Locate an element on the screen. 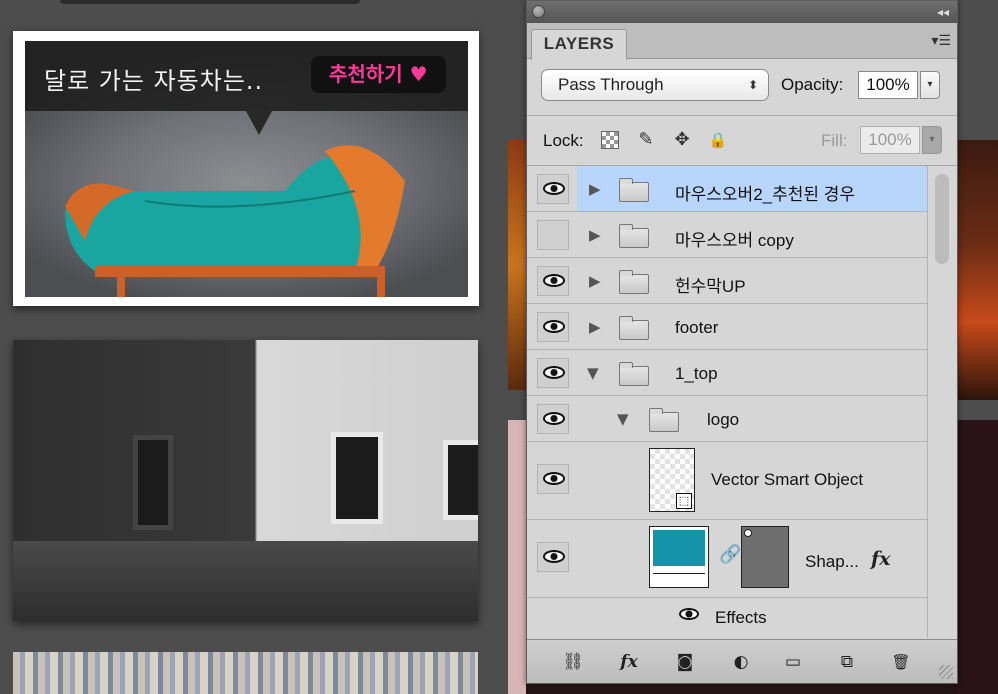 This screenshot has width=998, height=694. canvas-top-edge is located at coordinates (210, 2).